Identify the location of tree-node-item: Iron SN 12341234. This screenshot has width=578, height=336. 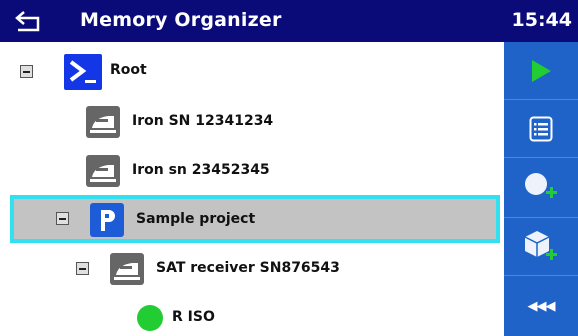
(252, 122).